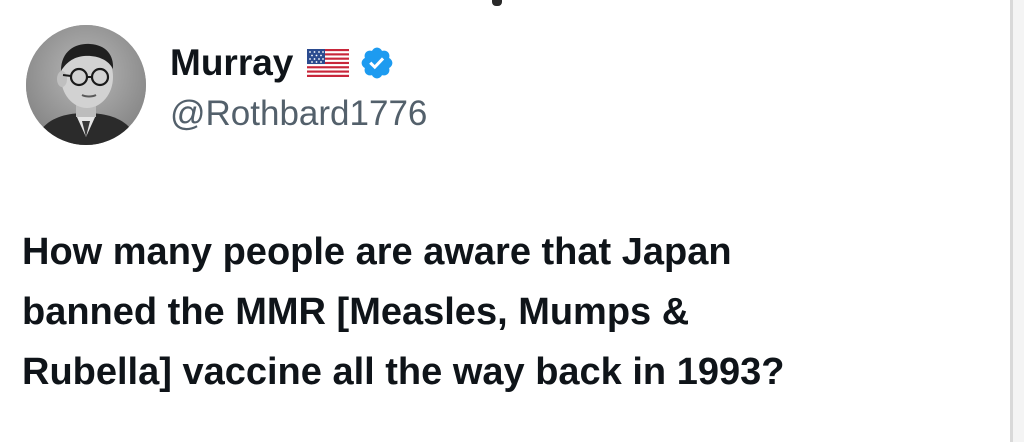  I want to click on portrait-avatar-icon, so click(86, 85).